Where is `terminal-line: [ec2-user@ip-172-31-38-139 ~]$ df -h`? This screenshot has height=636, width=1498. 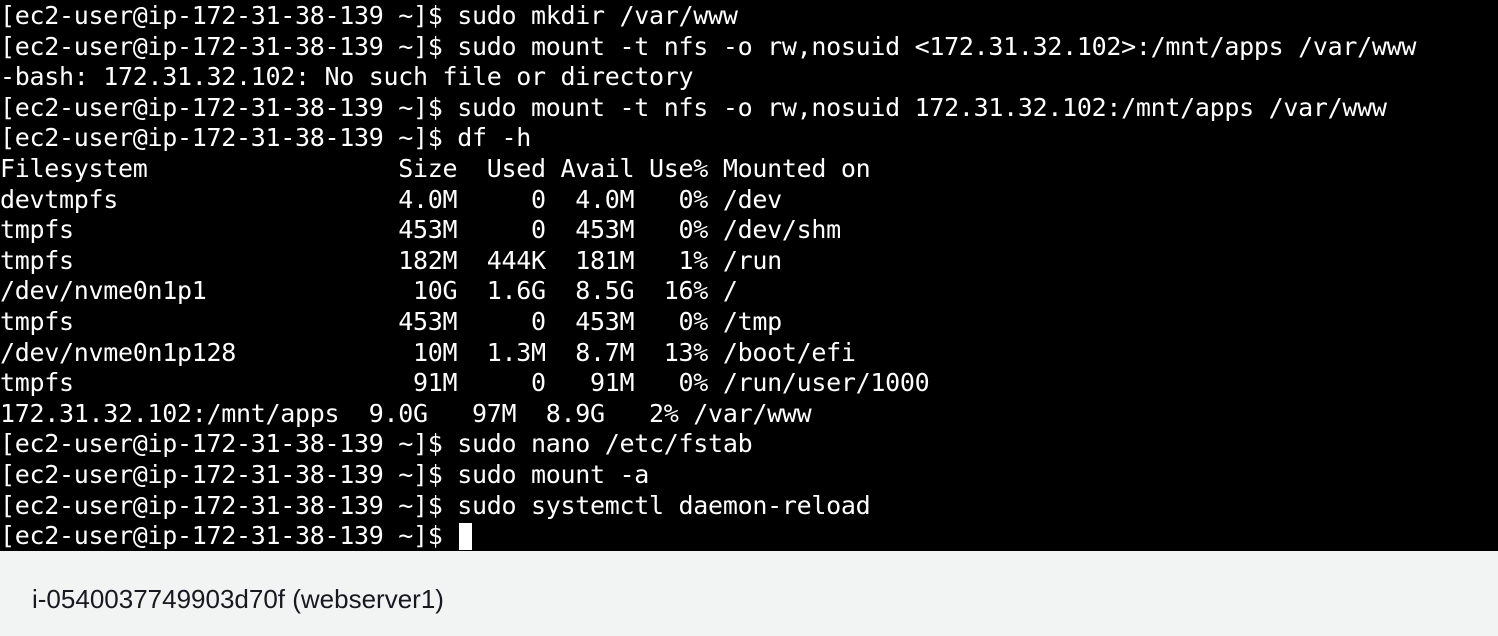
terminal-line: [ec2-user@ip-172-31-38-139 ~]$ df -h is located at coordinates (266, 138).